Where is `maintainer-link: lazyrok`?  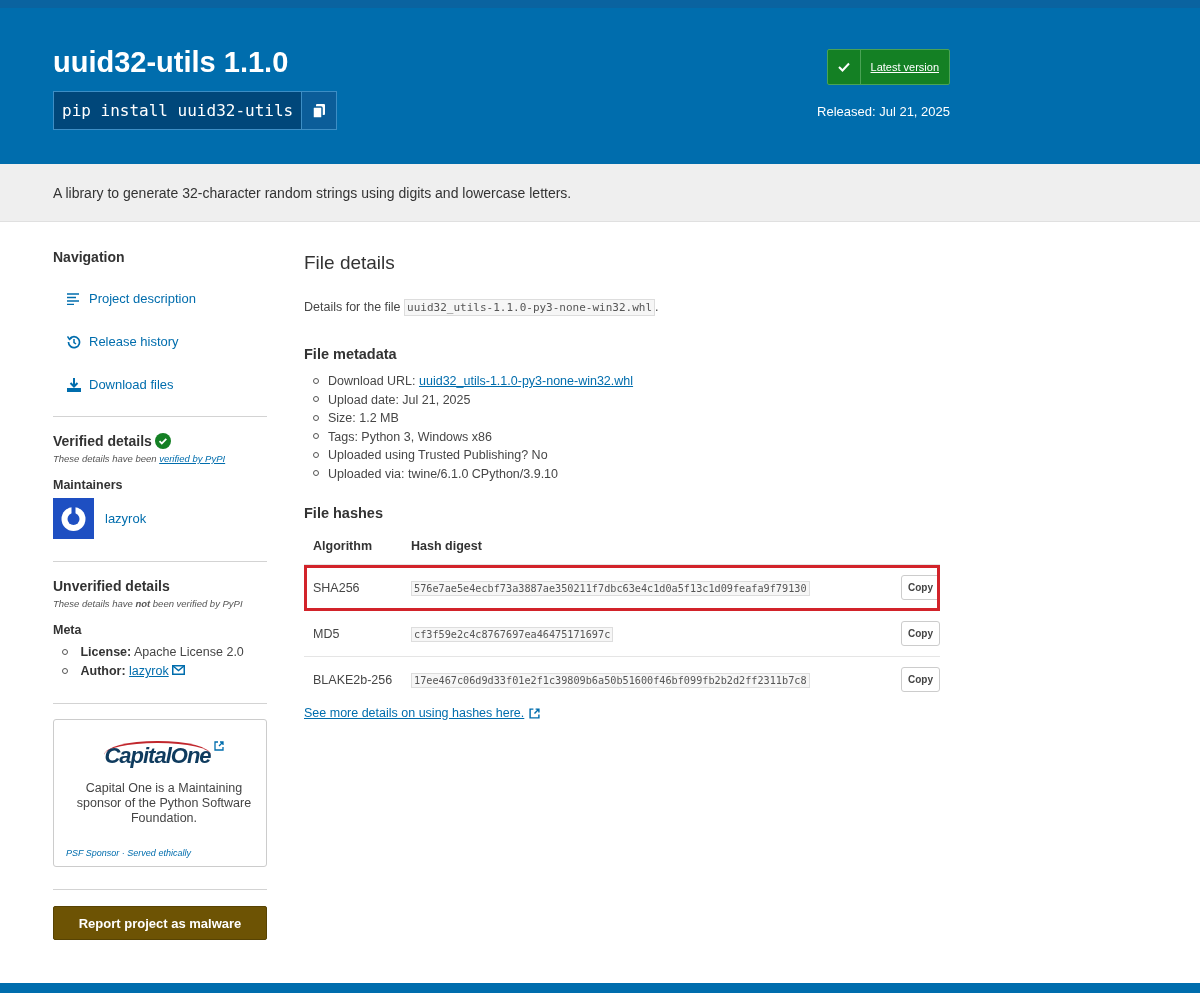 maintainer-link: lazyrok is located at coordinates (126, 518).